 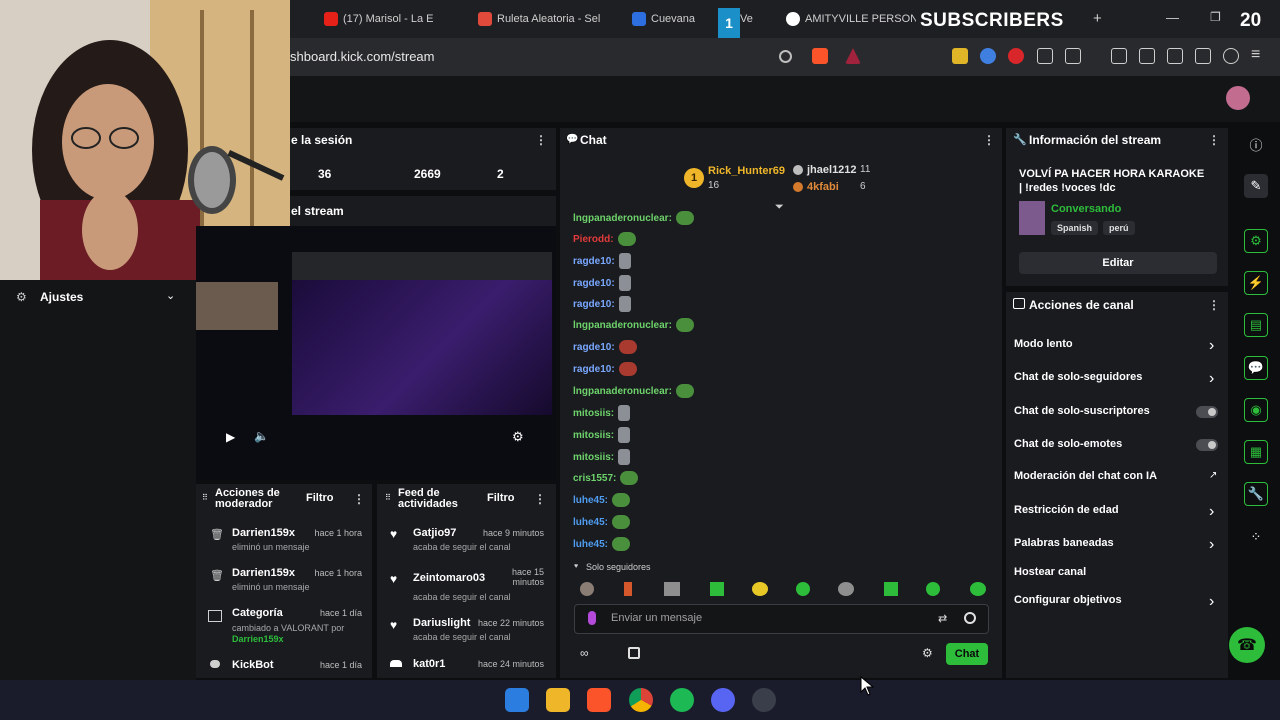 I want to click on browser-tab: AMITYVILLE PERSON, so click(x=851, y=19).